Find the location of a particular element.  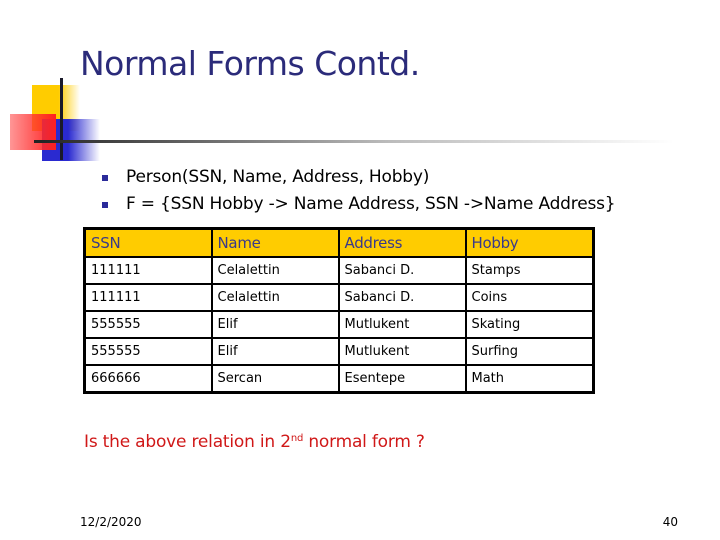

column-header: Hobby is located at coordinates (529, 242).